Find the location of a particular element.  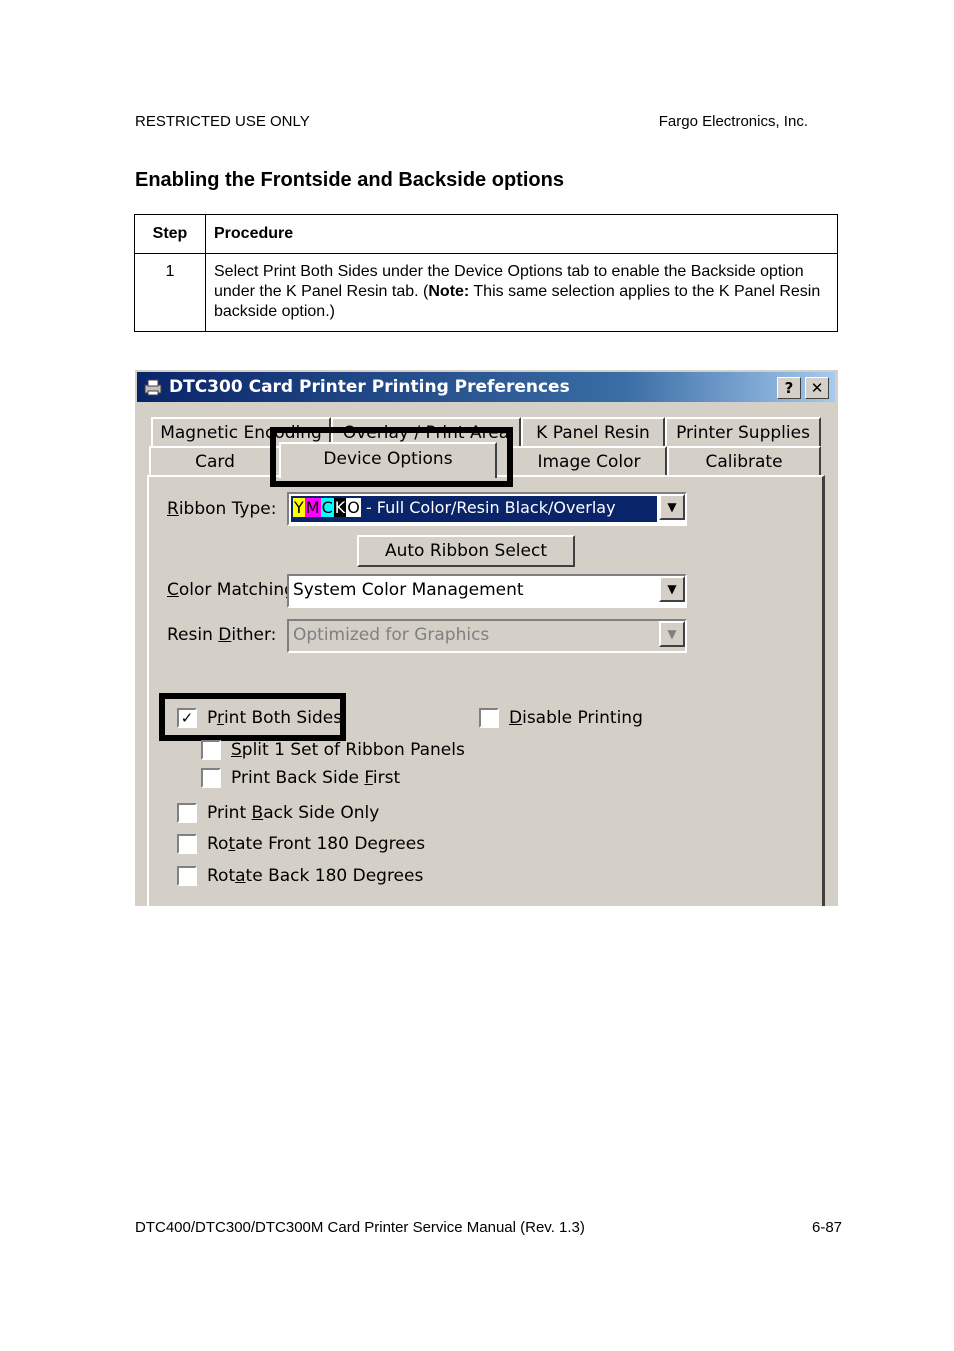

ribbon-type-label: Ribbon Type: is located at coordinates (221, 509).